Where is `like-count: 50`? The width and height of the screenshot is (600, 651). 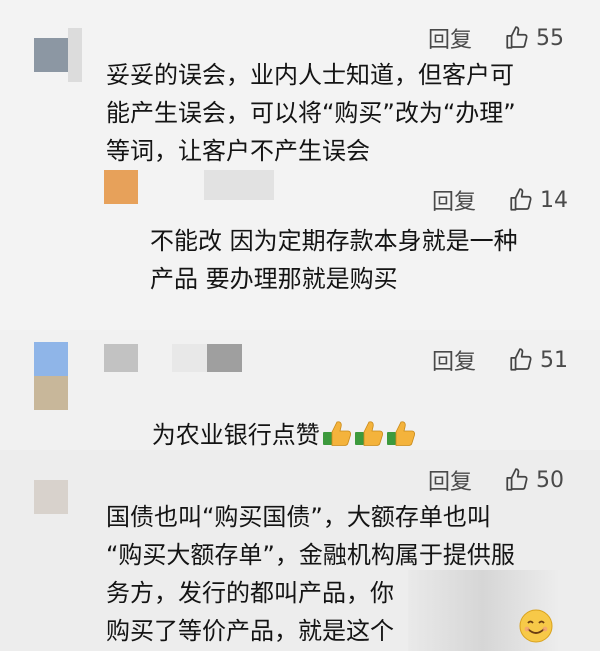 like-count: 50 is located at coordinates (550, 480).